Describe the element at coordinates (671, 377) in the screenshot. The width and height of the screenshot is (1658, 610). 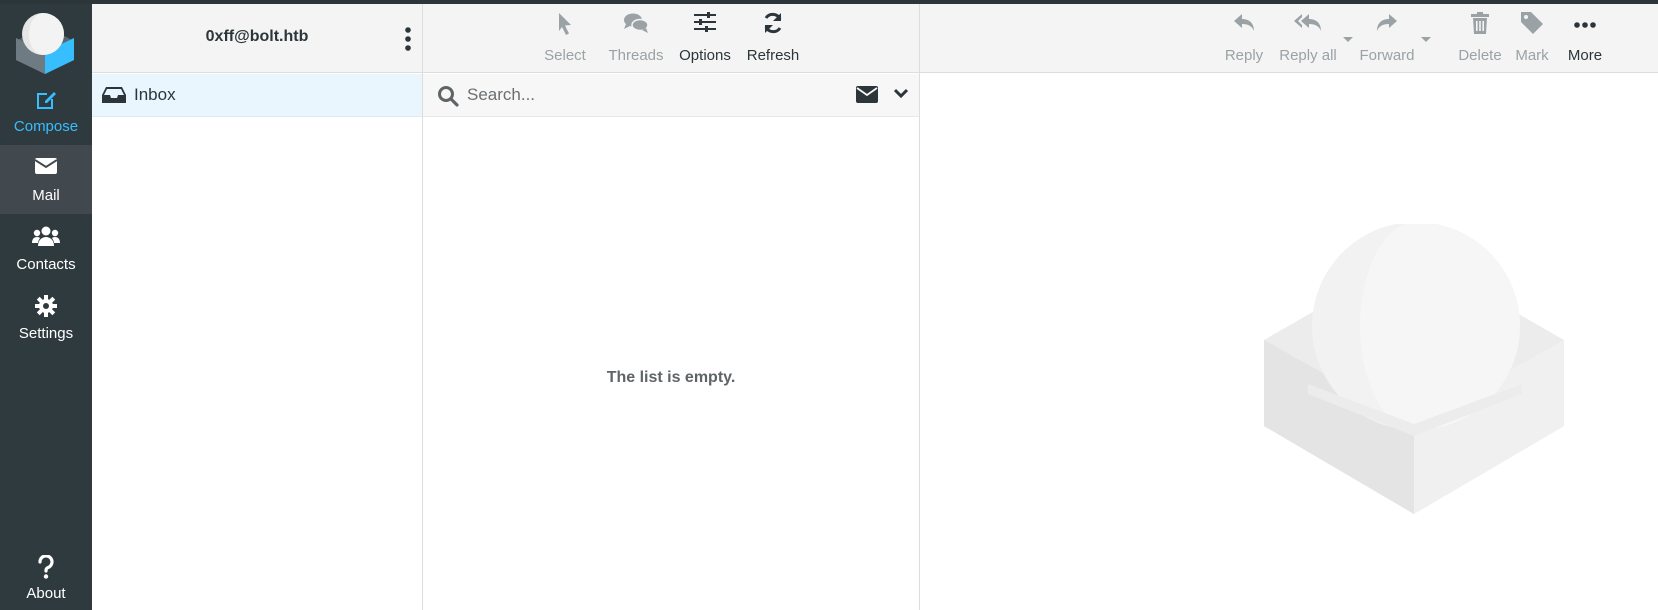
I see `empty-list-message: The list is empty.` at that location.